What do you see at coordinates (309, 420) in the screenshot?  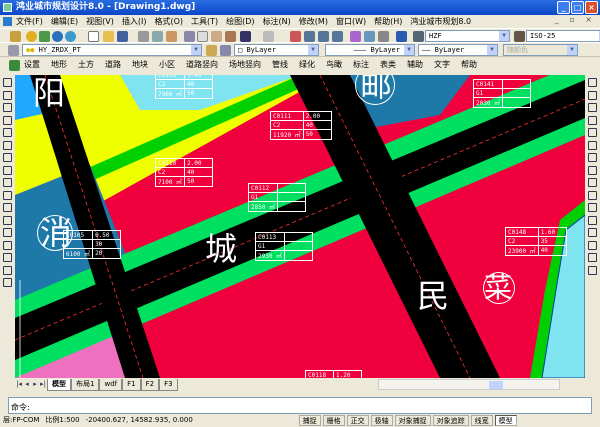 I see `snap-toggle: 捕捉` at bounding box center [309, 420].